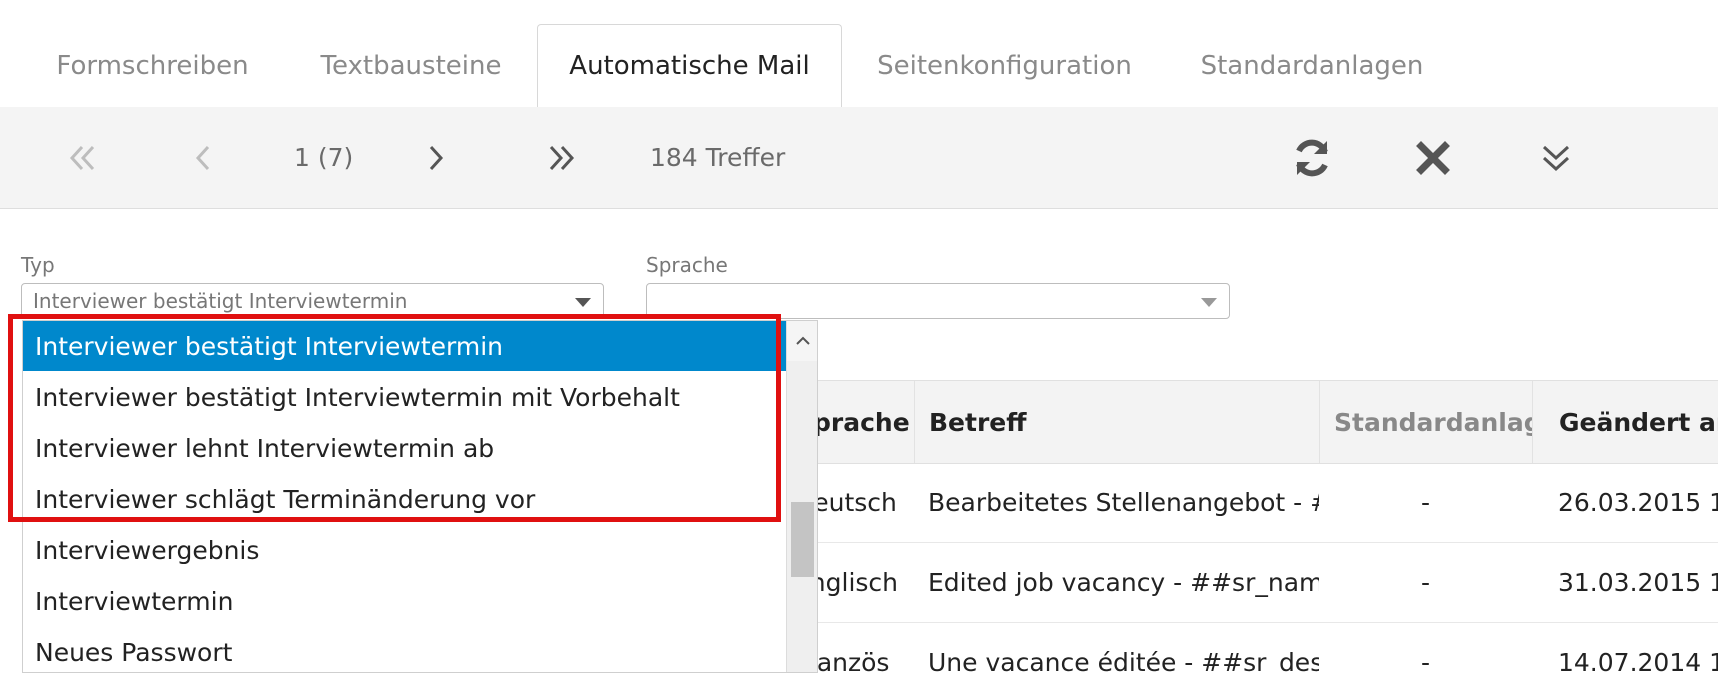  Describe the element at coordinates (1425, 422) in the screenshot. I see `column-header-standardanlage: Standardanlage` at that location.